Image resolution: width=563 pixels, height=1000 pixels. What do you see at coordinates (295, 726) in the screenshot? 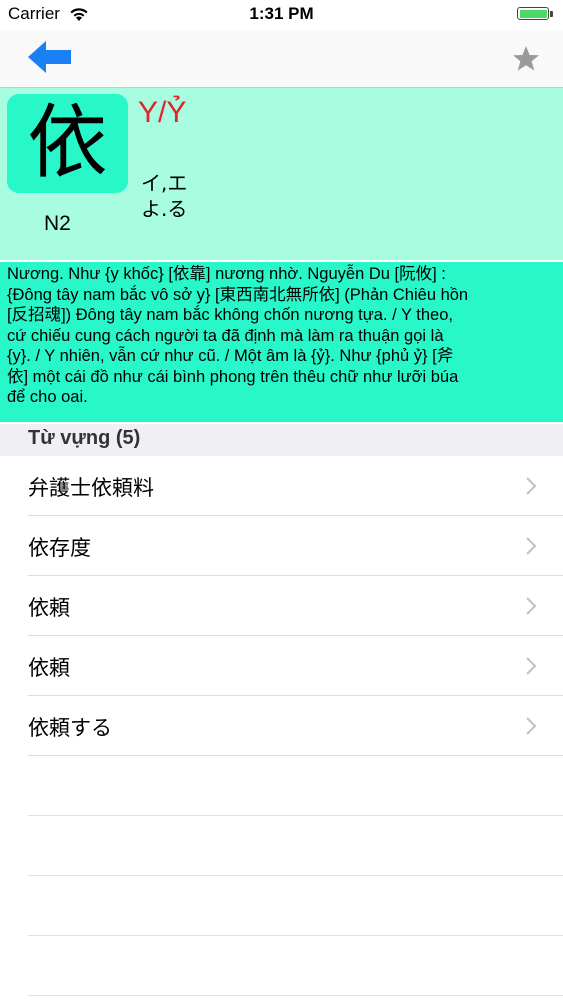
I see `vocab-row: 依頼する` at bounding box center [295, 726].